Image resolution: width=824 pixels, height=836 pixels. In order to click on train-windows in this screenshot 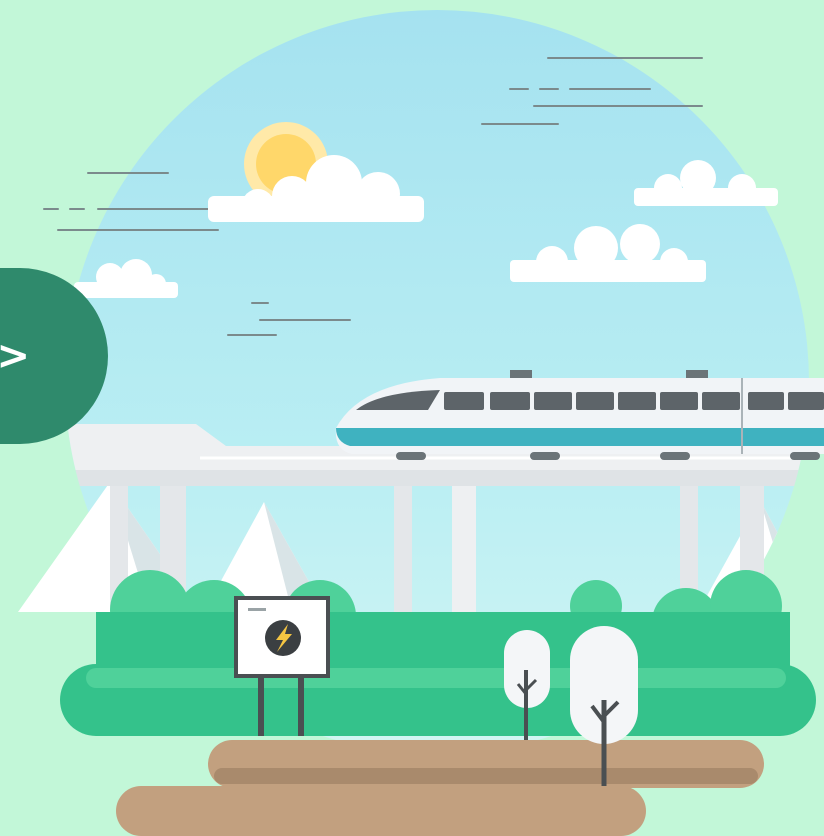, I will do `click(634, 401)`.